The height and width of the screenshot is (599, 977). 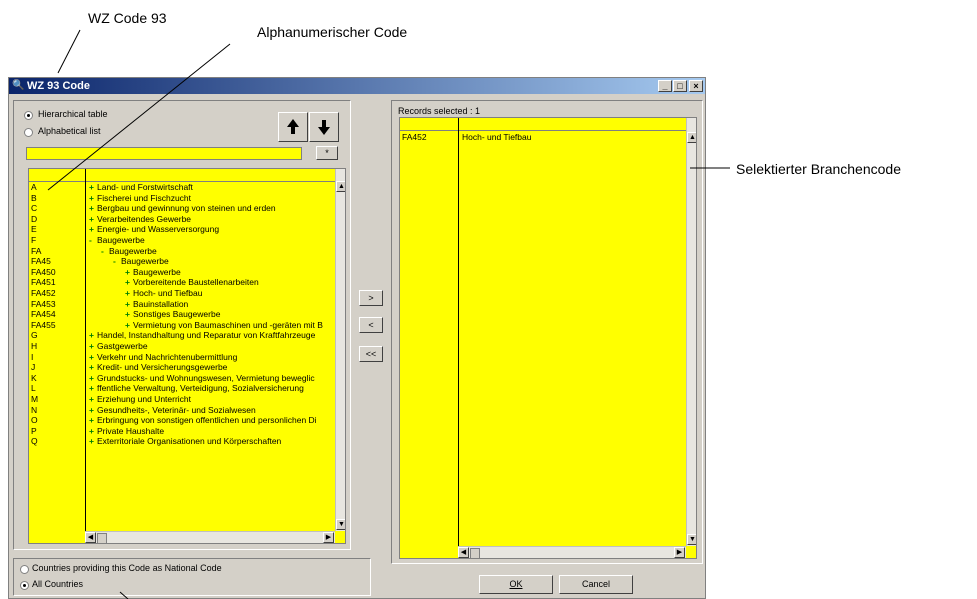 I want to click on list-item: FA452 Hoch- und Tiefbau, so click(x=543, y=137).